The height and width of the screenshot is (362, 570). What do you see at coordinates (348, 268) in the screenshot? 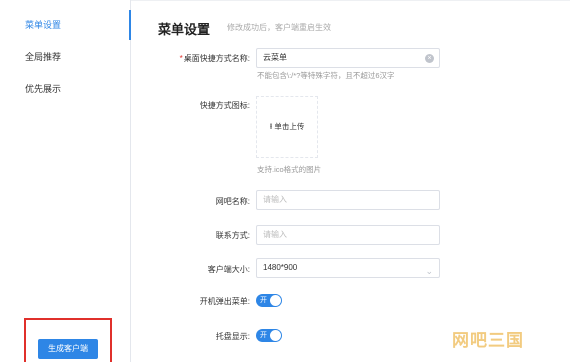
I see `client-size-select: 1480*900 ⌄` at bounding box center [348, 268].